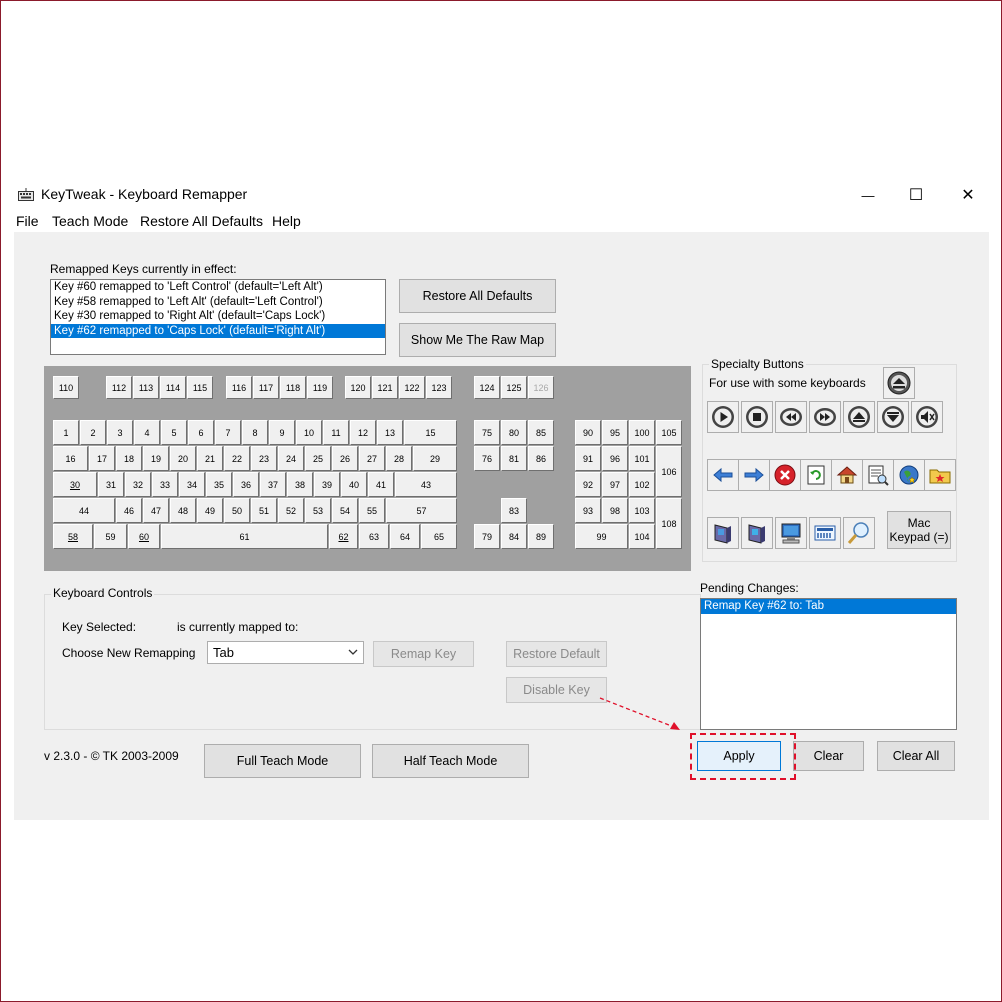 The height and width of the screenshot is (1002, 1002). What do you see at coordinates (146, 387) in the screenshot?
I see `key-113: 113` at bounding box center [146, 387].